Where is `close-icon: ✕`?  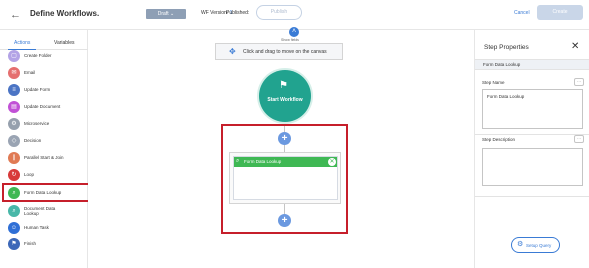
close-icon: ✕ is located at coordinates (575, 46).